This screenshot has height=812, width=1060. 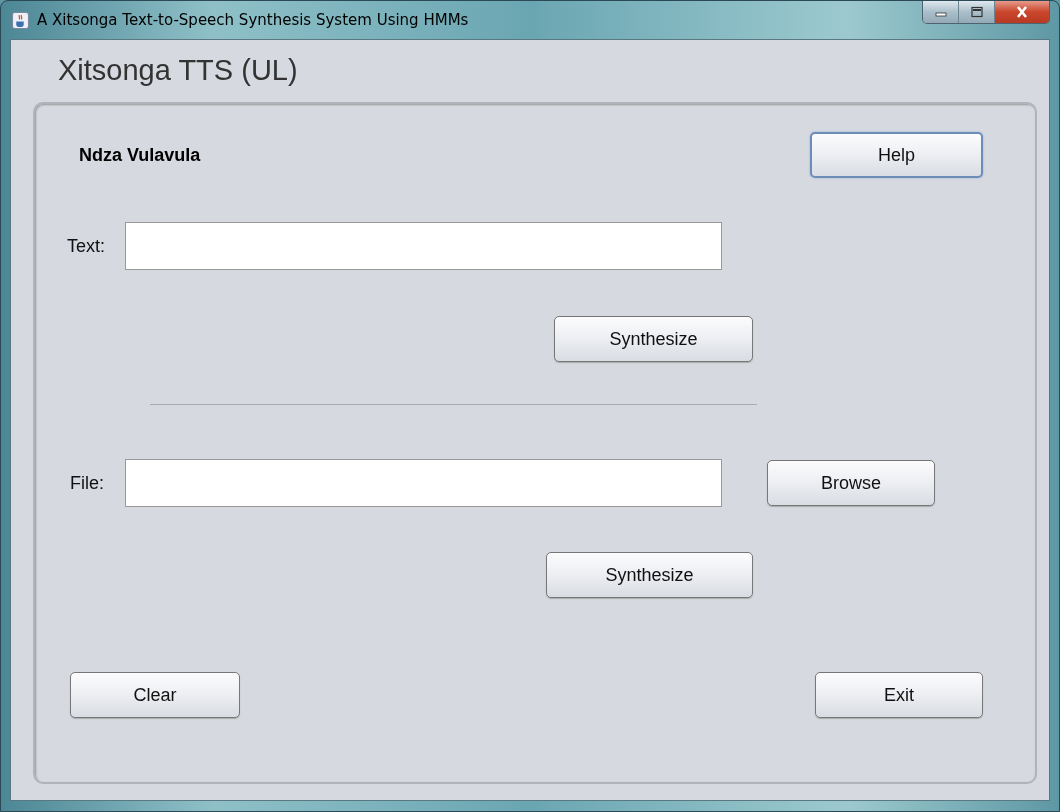 I want to click on exit-button: Exit, so click(x=899, y=695).